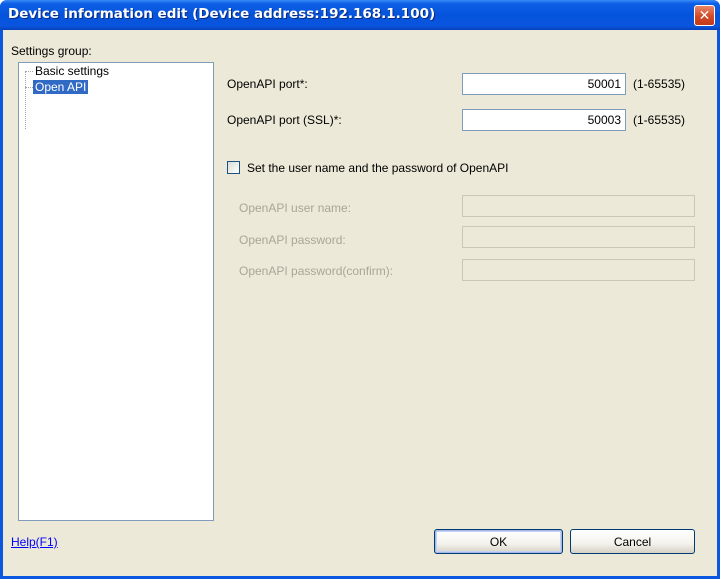 The image size is (720, 579). What do you see at coordinates (267, 84) in the screenshot?
I see `openapi-port-label: OpenAPI port*:` at bounding box center [267, 84].